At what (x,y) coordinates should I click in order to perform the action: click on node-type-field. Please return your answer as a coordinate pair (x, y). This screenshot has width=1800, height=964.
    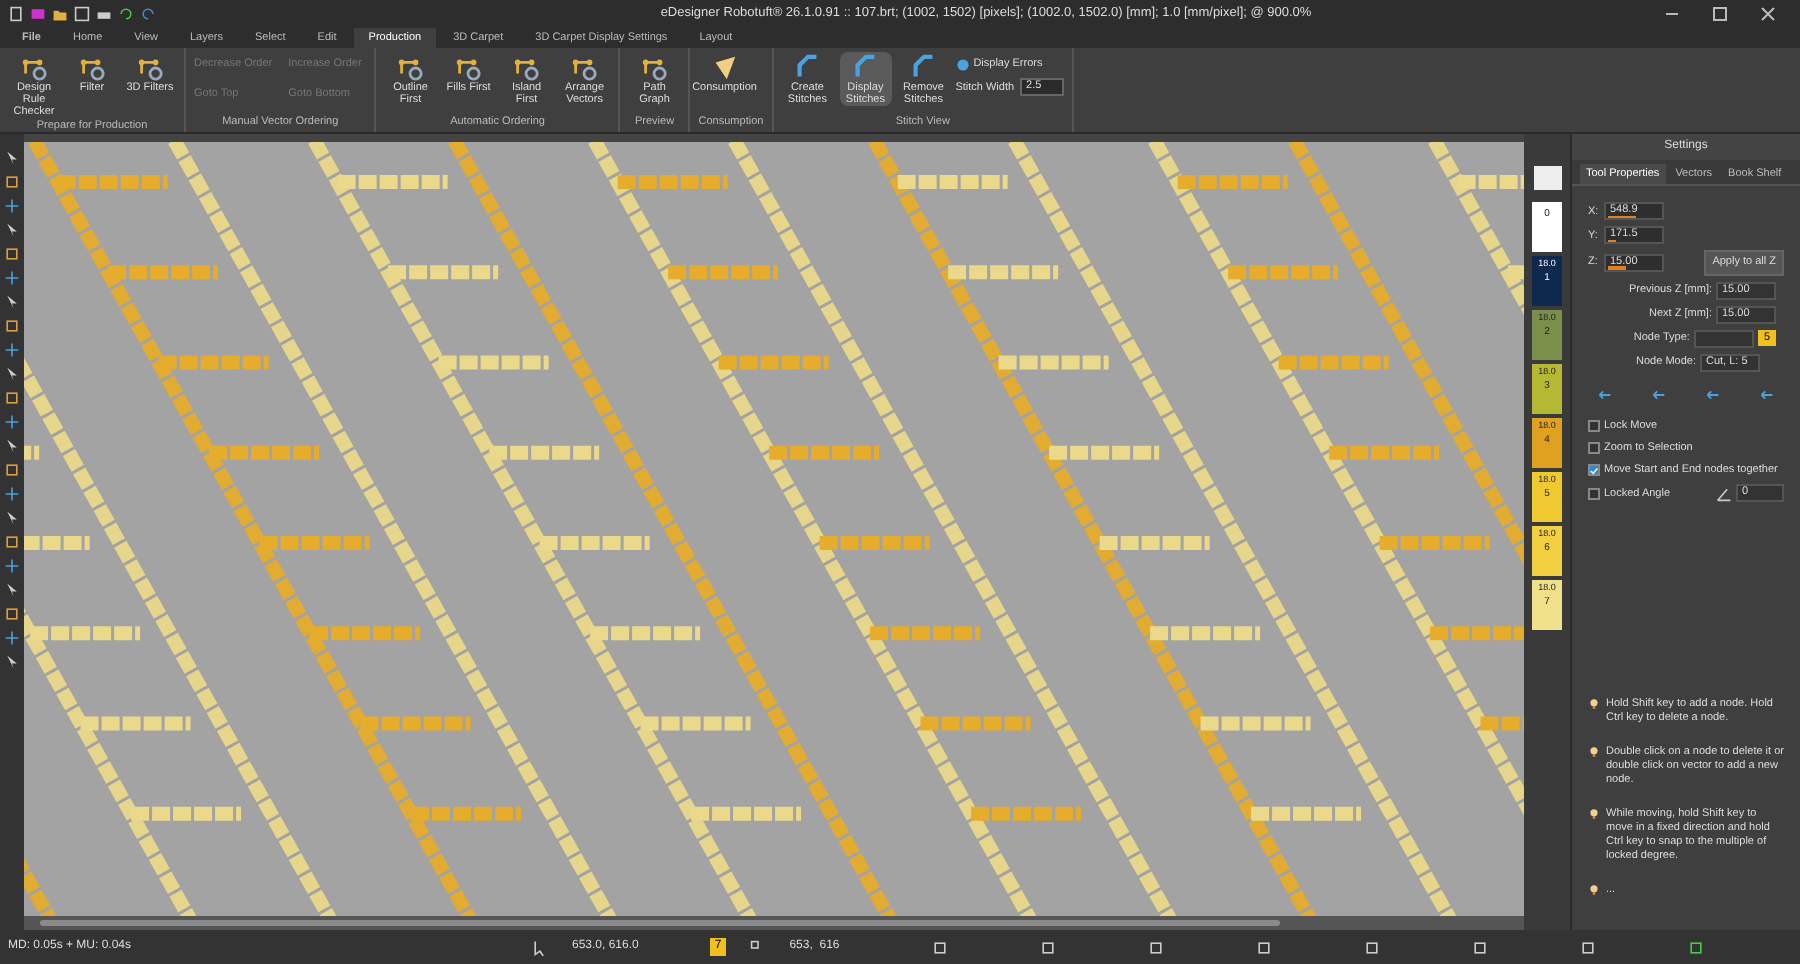
    Looking at the image, I should click on (1723, 338).